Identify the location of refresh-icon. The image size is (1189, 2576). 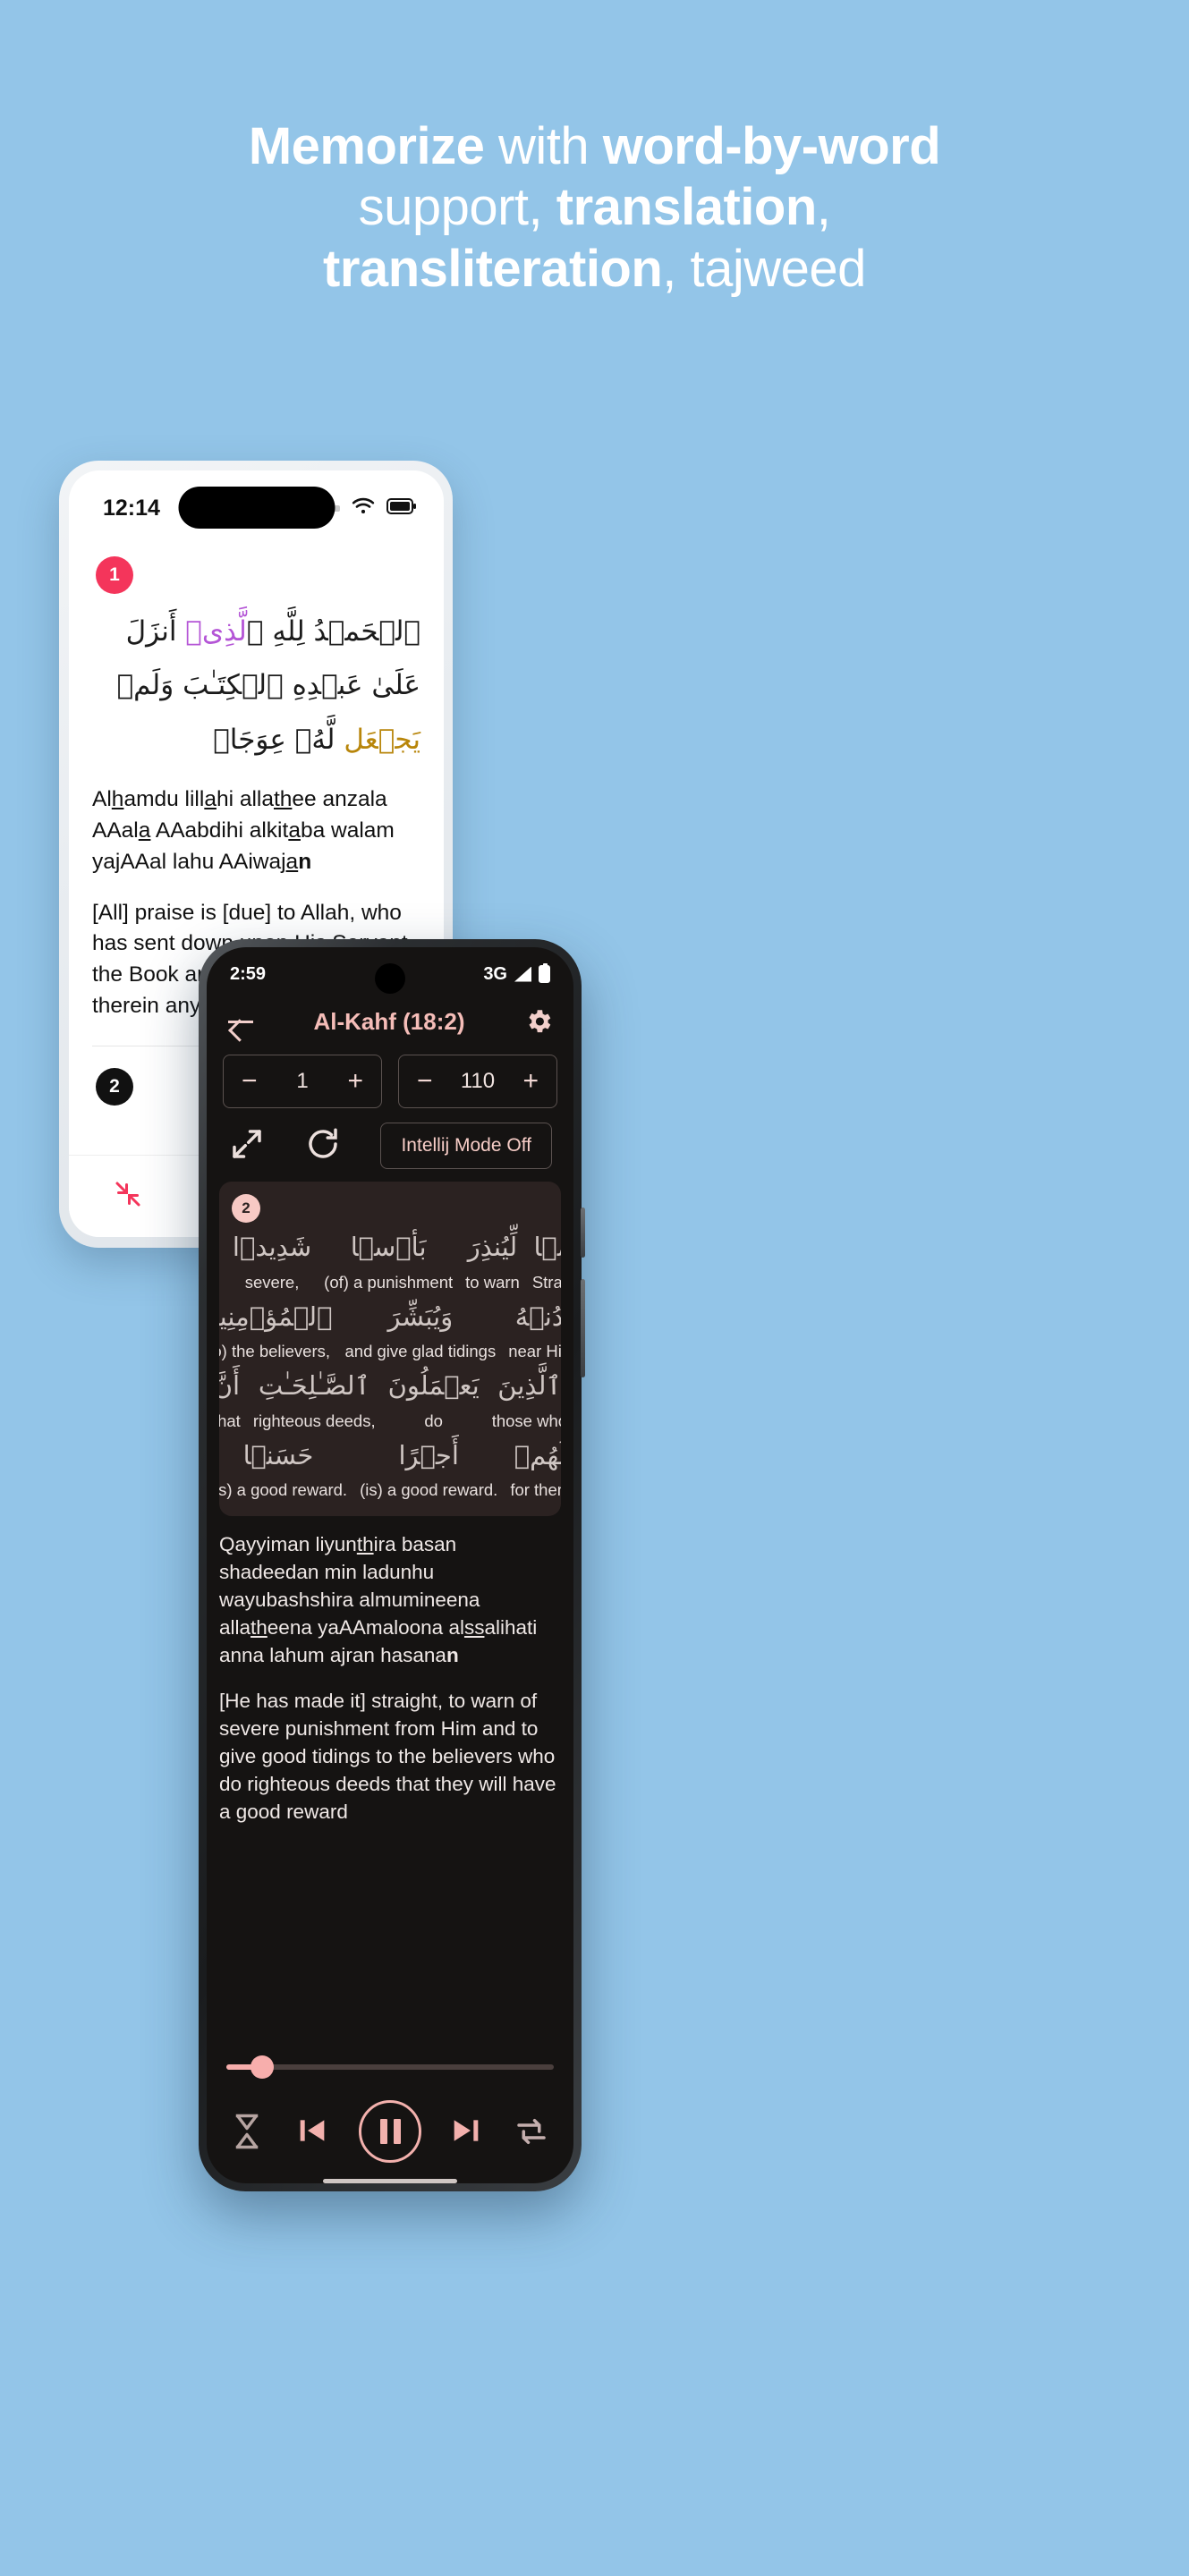
(324, 1145).